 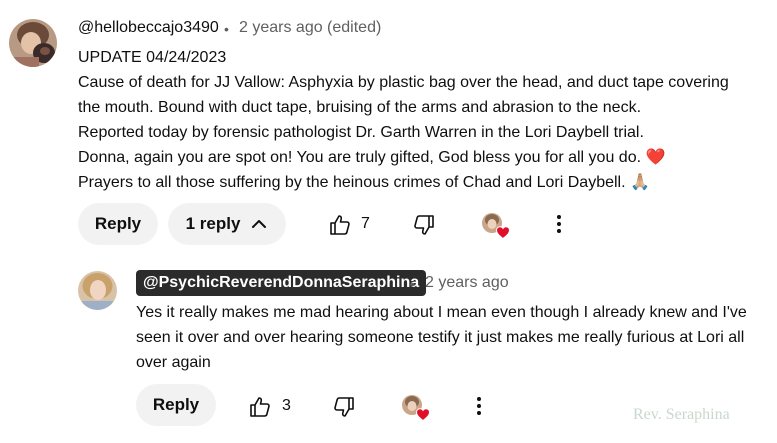 I want to click on red-heart-emoji: ❤️, so click(x=655, y=157).